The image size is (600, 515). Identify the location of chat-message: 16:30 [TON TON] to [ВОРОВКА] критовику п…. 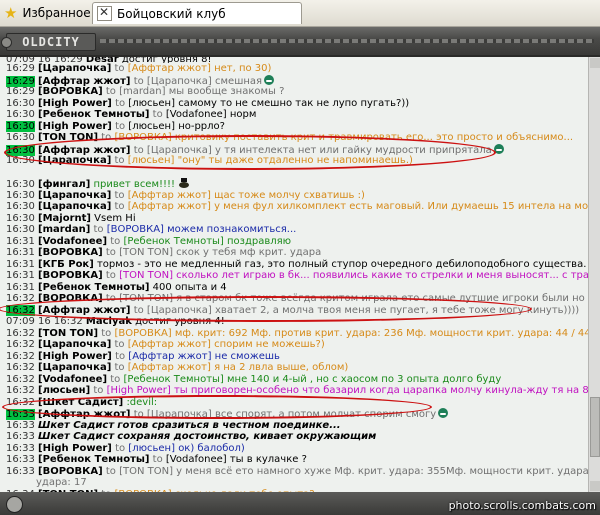
(294, 138).